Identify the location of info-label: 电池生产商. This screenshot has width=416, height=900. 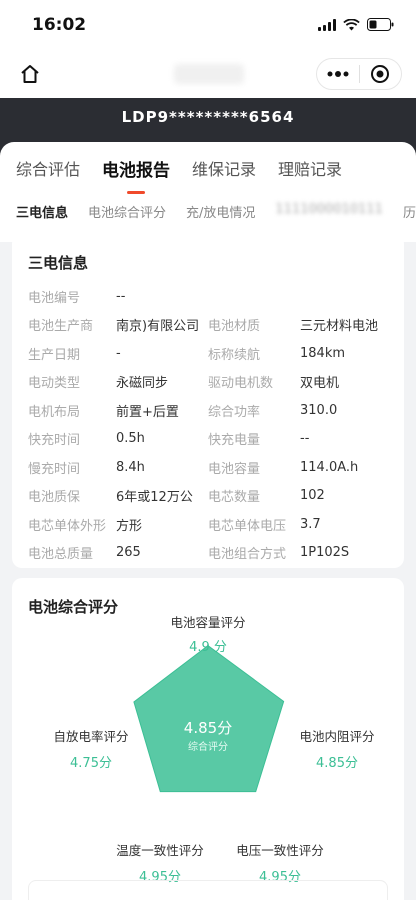
(61, 327).